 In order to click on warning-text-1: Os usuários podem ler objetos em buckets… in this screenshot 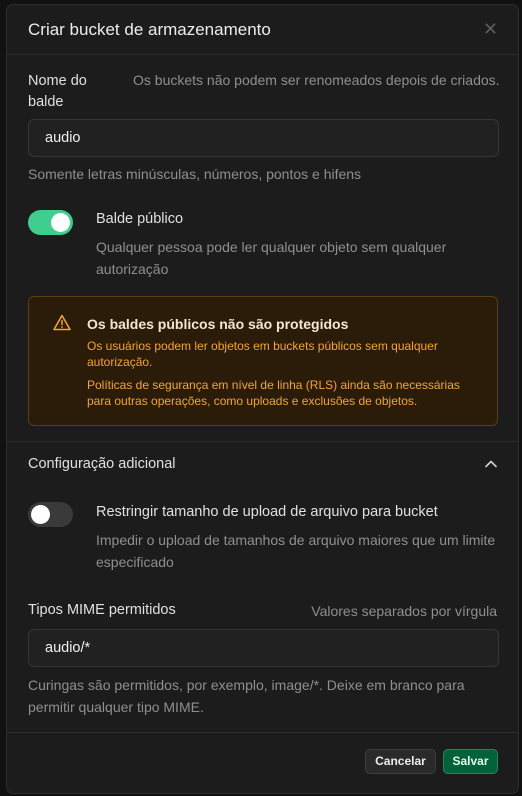, I will do `click(262, 354)`.